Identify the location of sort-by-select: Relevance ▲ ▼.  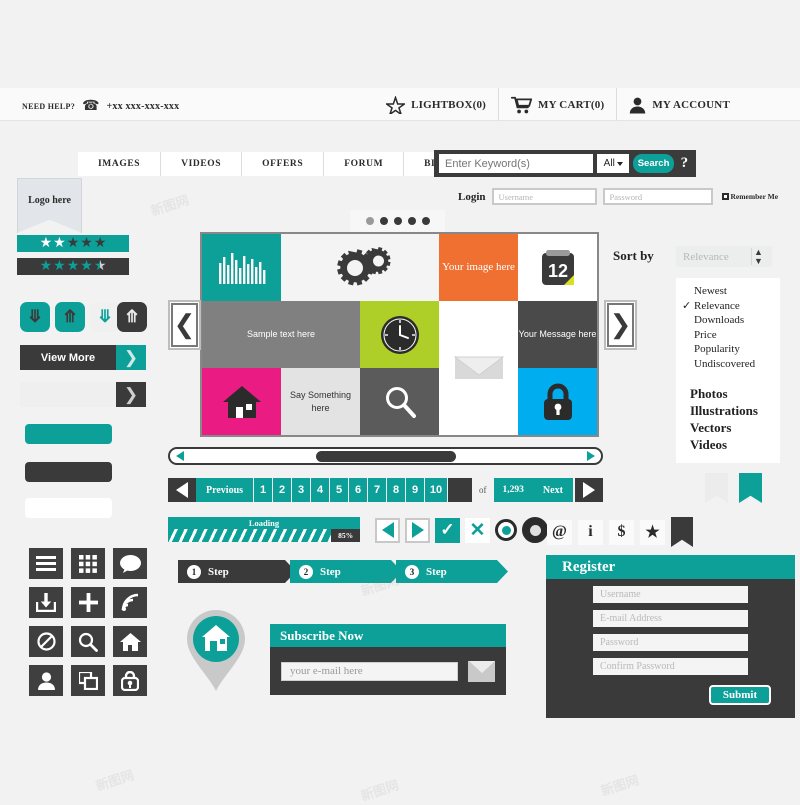
(724, 256).